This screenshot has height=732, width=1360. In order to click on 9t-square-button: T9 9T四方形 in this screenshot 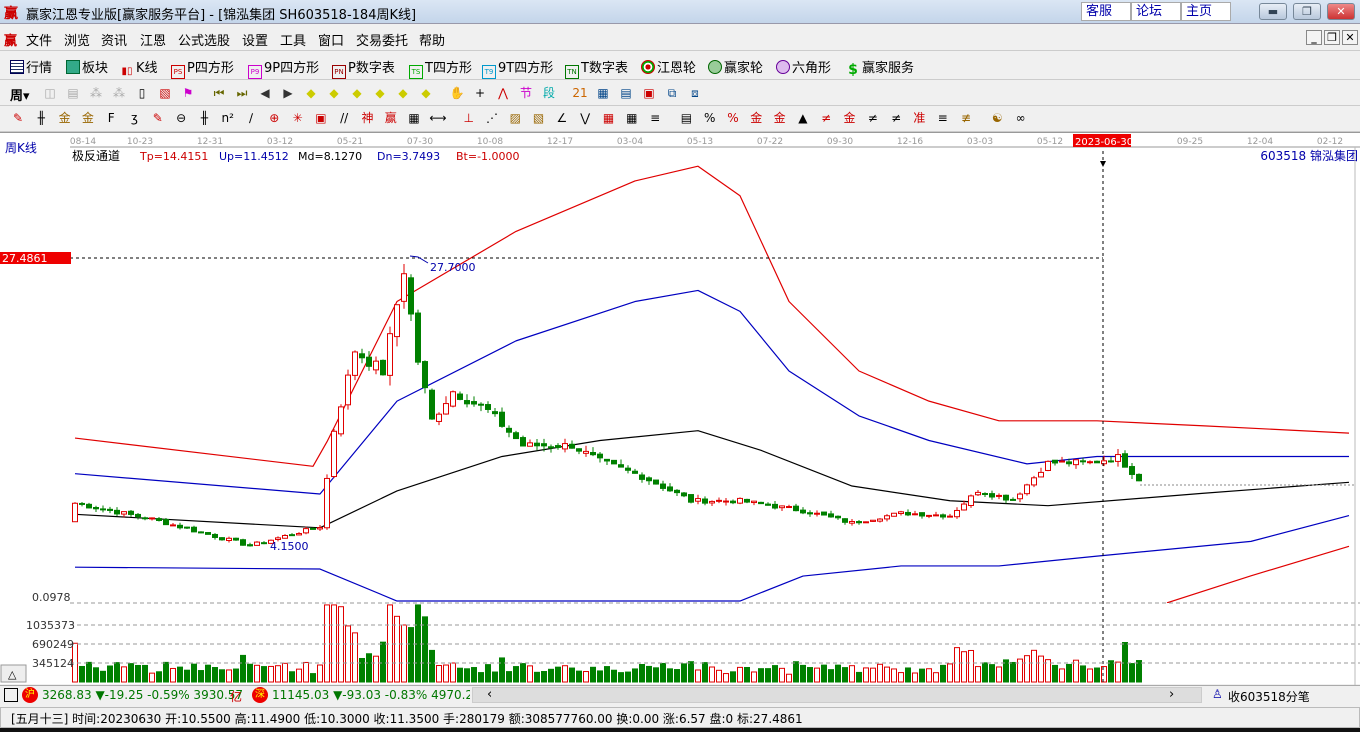, I will do `click(517, 68)`.